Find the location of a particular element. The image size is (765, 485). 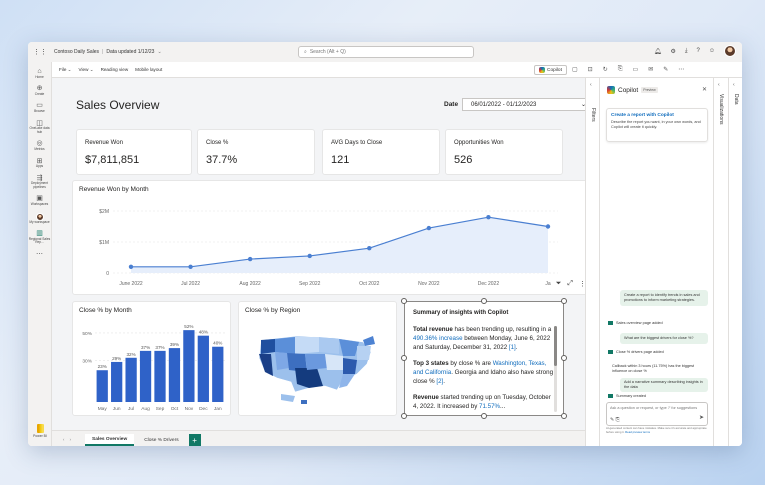

data-updated-label: Data updated 1/12/23 is located at coordinates (130, 52).